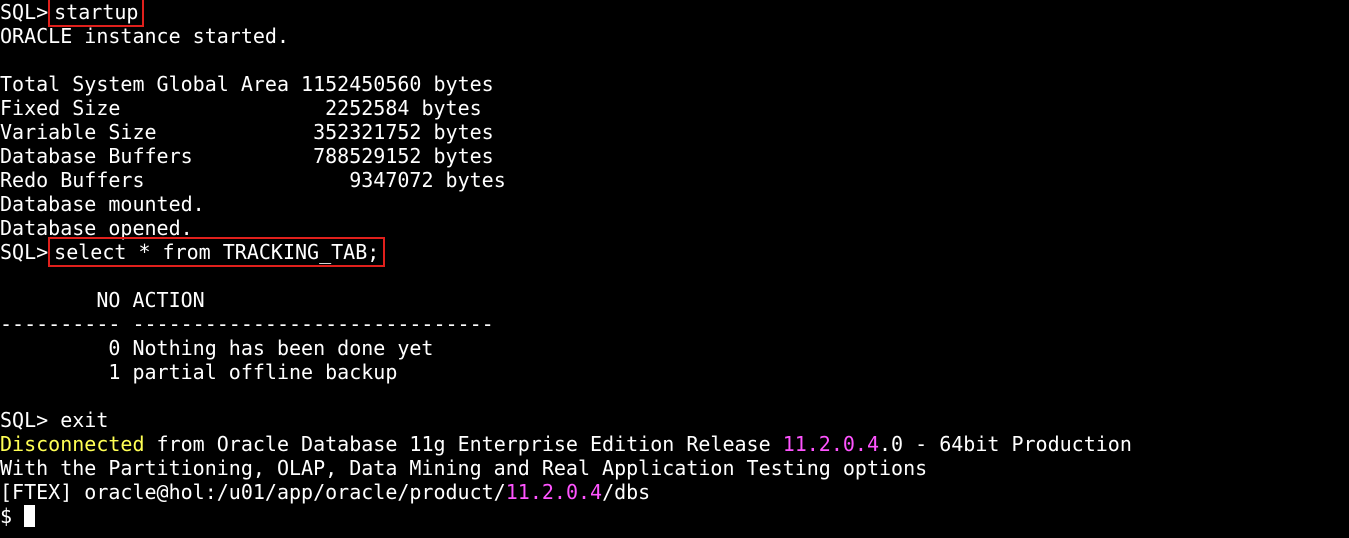 The width and height of the screenshot is (1349, 538). Describe the element at coordinates (6, 516) in the screenshot. I see `shell-prompt: $` at that location.